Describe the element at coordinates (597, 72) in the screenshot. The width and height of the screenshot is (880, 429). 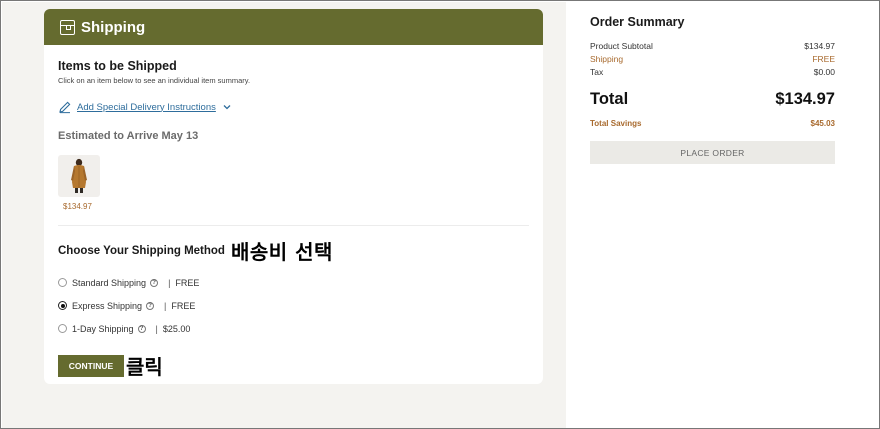
I see `summary-label: Tax` at that location.